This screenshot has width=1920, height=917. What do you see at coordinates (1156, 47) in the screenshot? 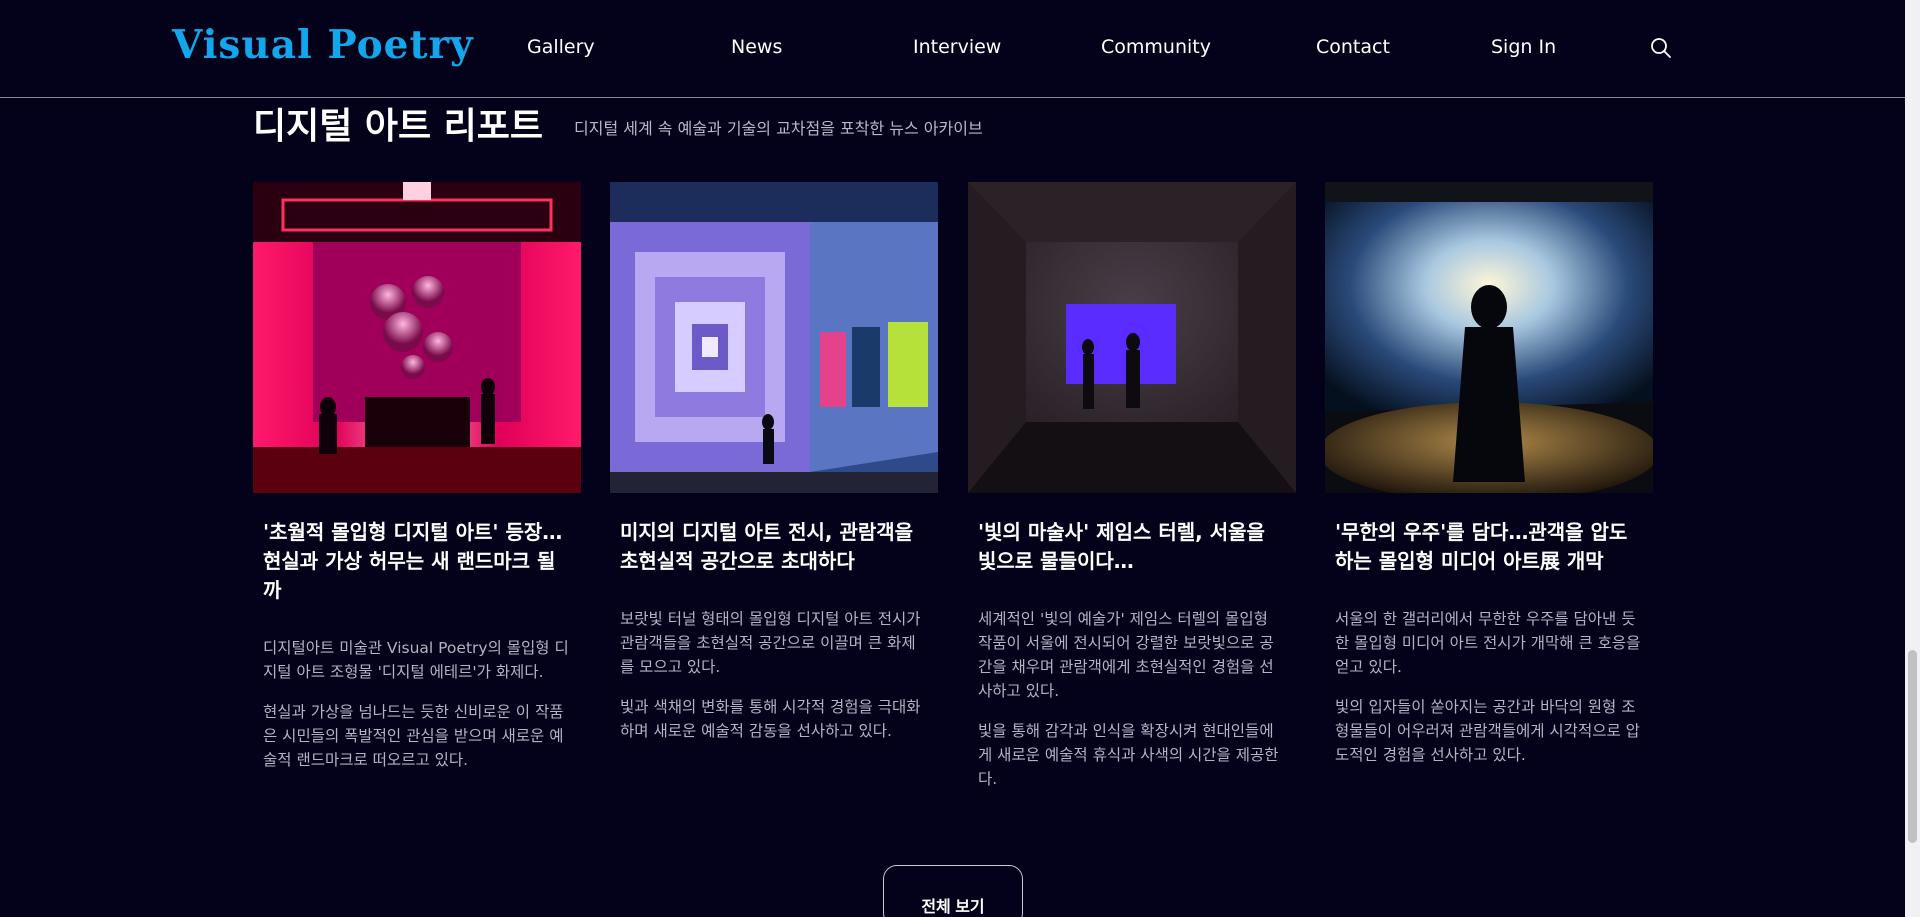
I see `nav-community: Community` at bounding box center [1156, 47].